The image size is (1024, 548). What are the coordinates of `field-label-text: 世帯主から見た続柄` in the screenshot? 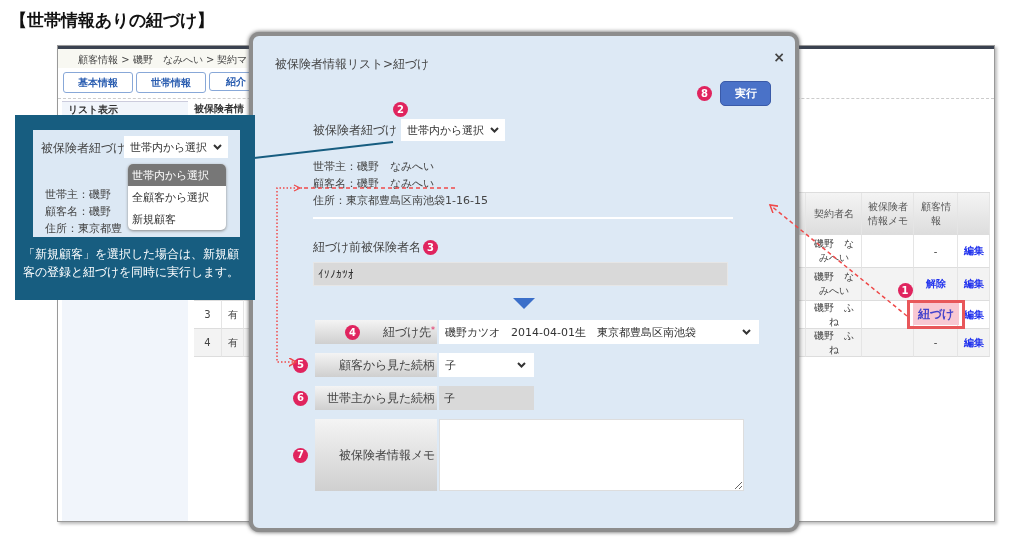 It's located at (381, 398).